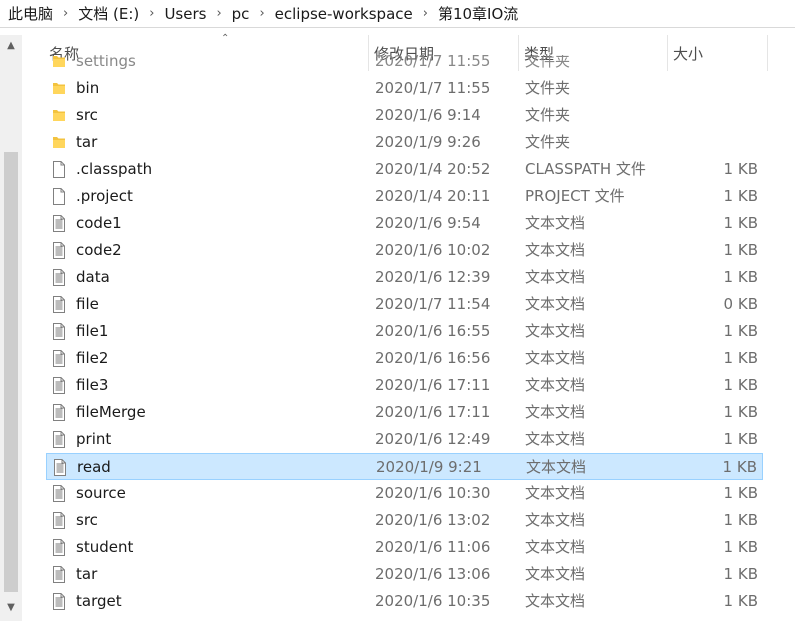  What do you see at coordinates (433, 439) in the screenshot?
I see `file-date-modified: 2020/1/6 12:49` at bounding box center [433, 439].